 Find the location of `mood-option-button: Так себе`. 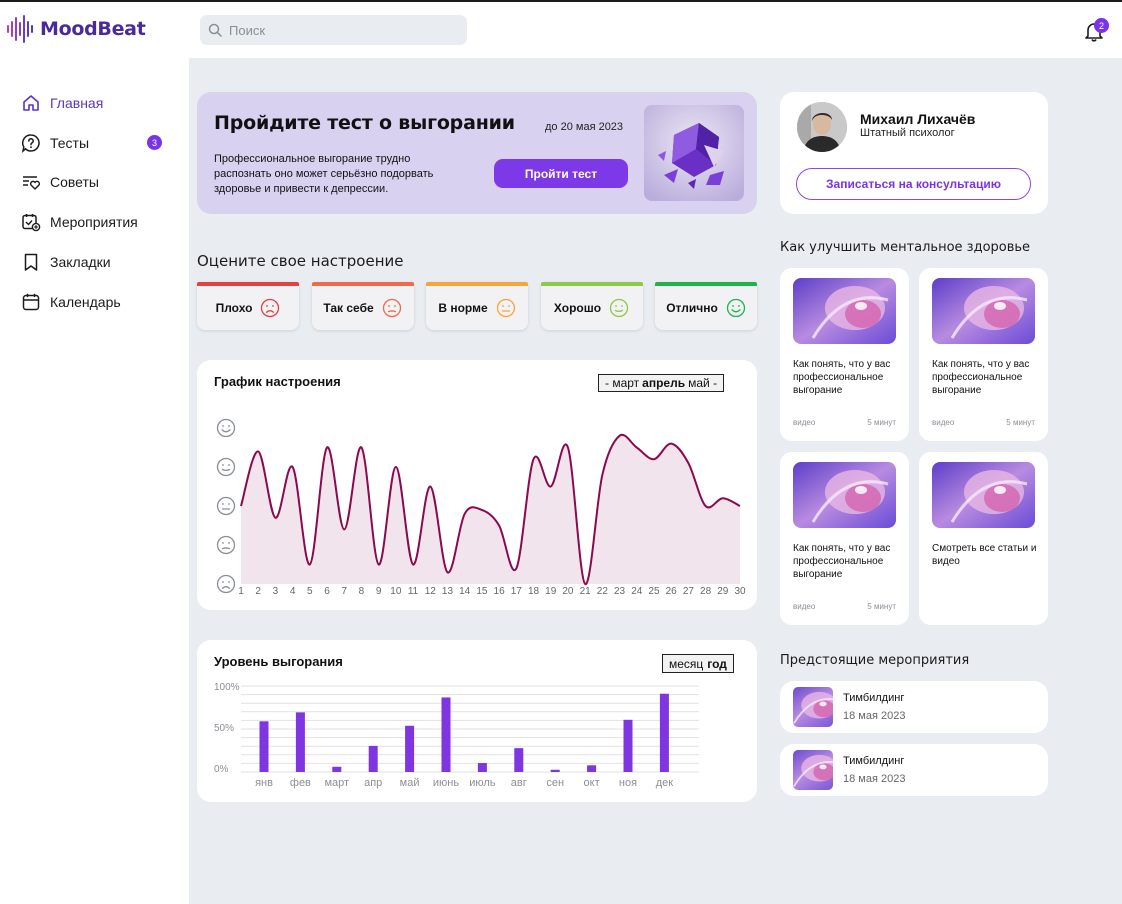

mood-option-button: Так себе is located at coordinates (362, 306).